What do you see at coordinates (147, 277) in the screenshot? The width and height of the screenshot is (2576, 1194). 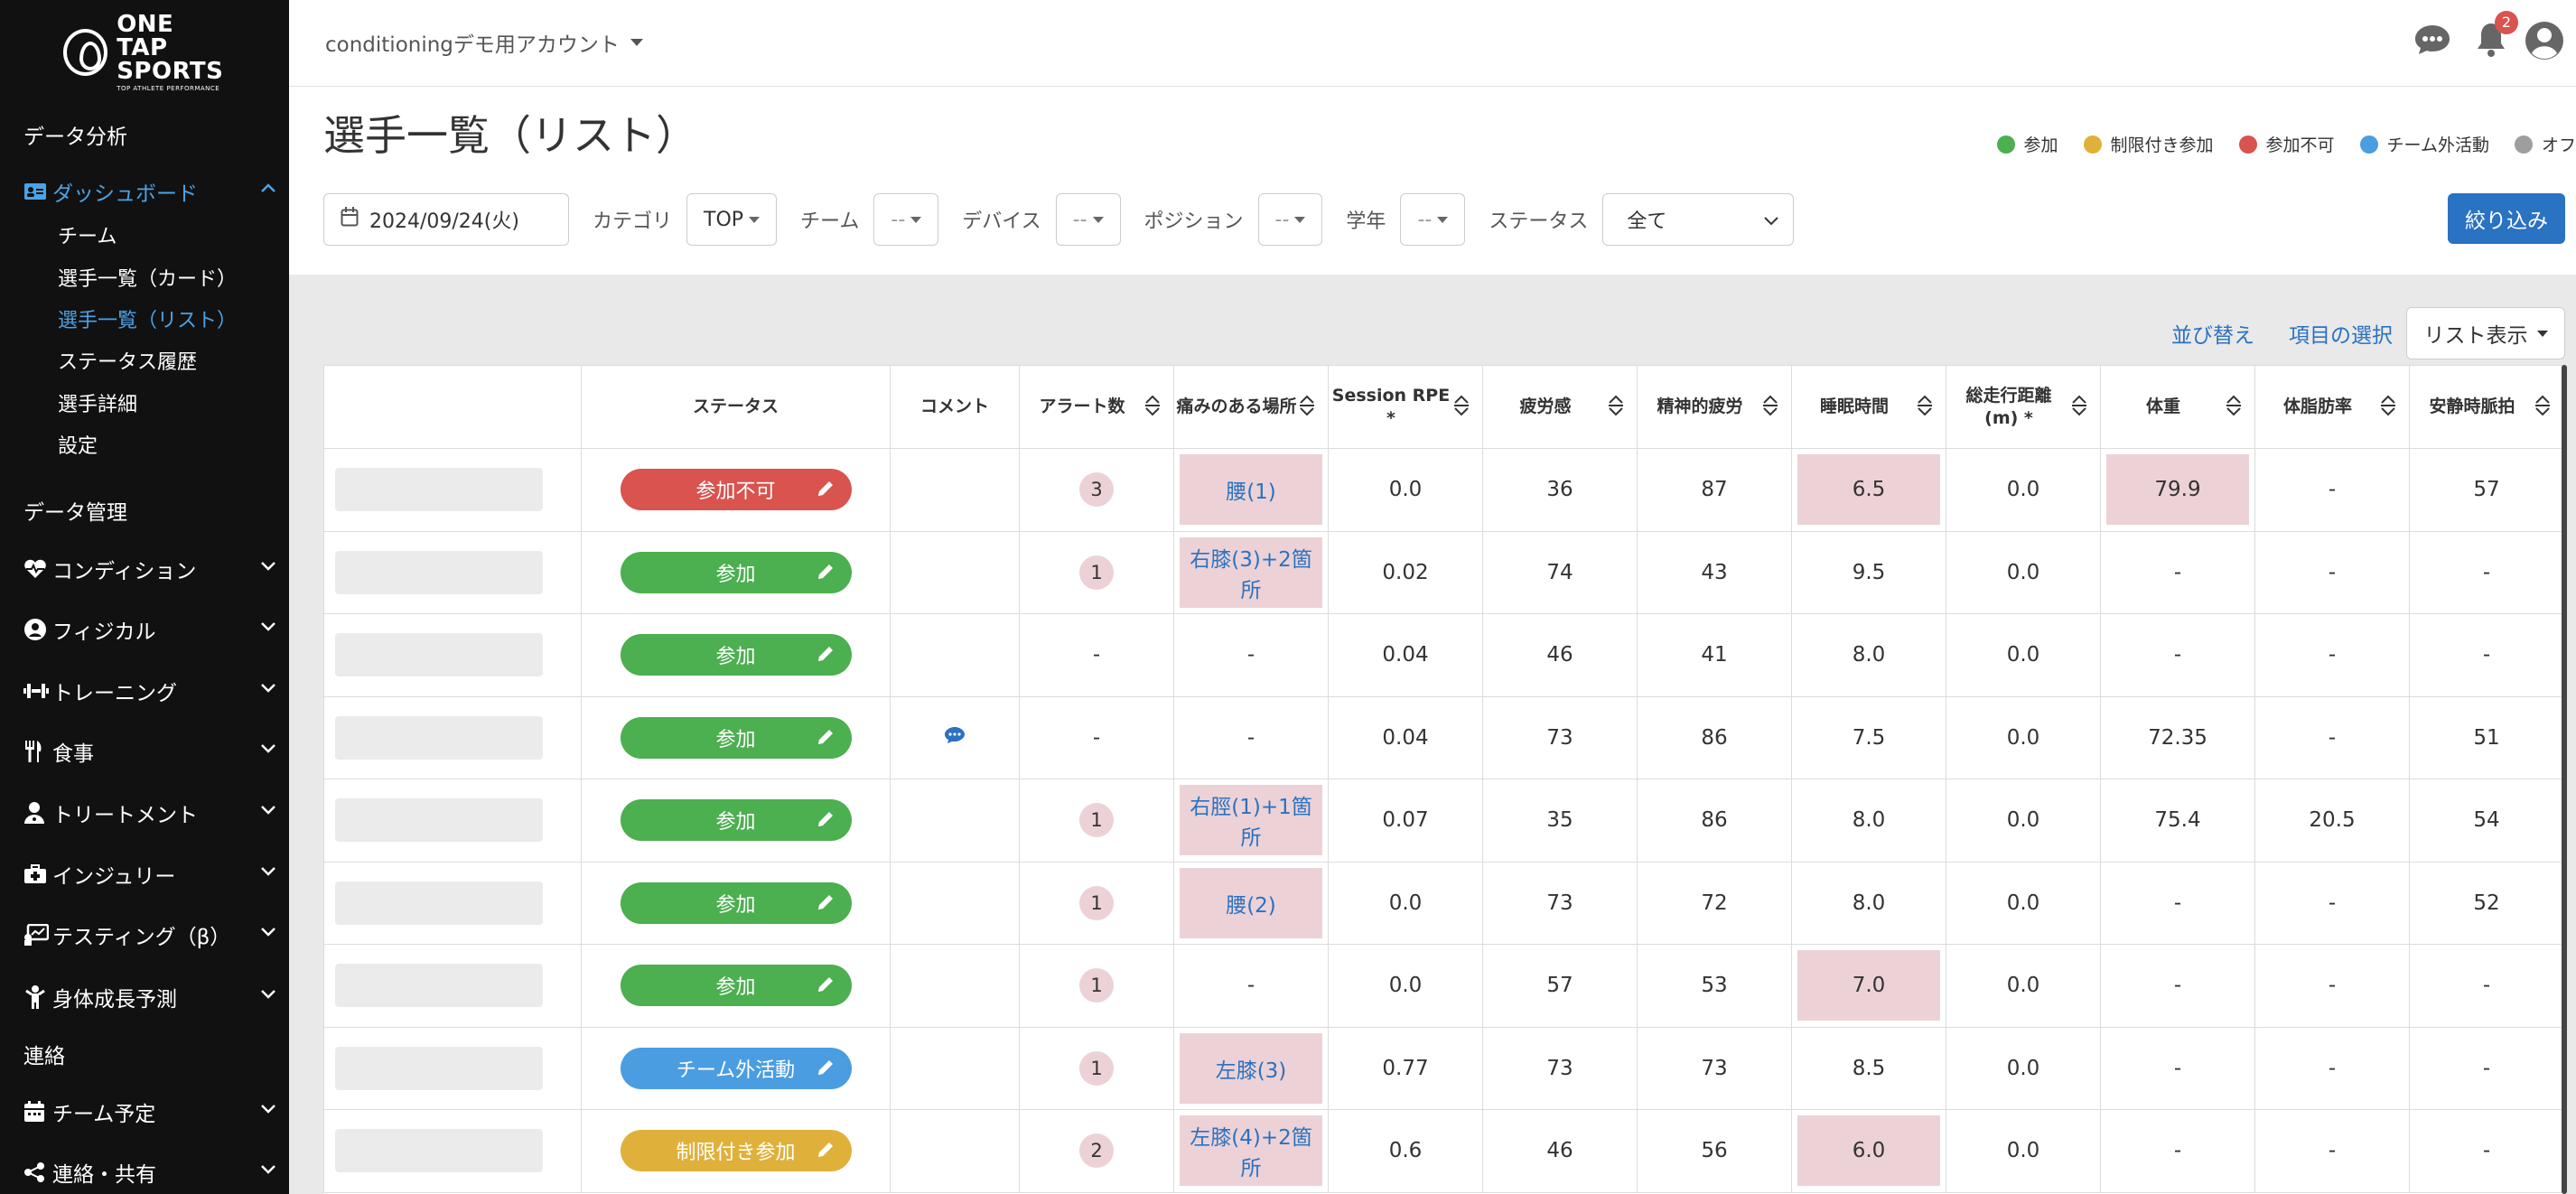 I see `sidebar-subitem-player-cards: 選手一覧（カード）` at bounding box center [147, 277].